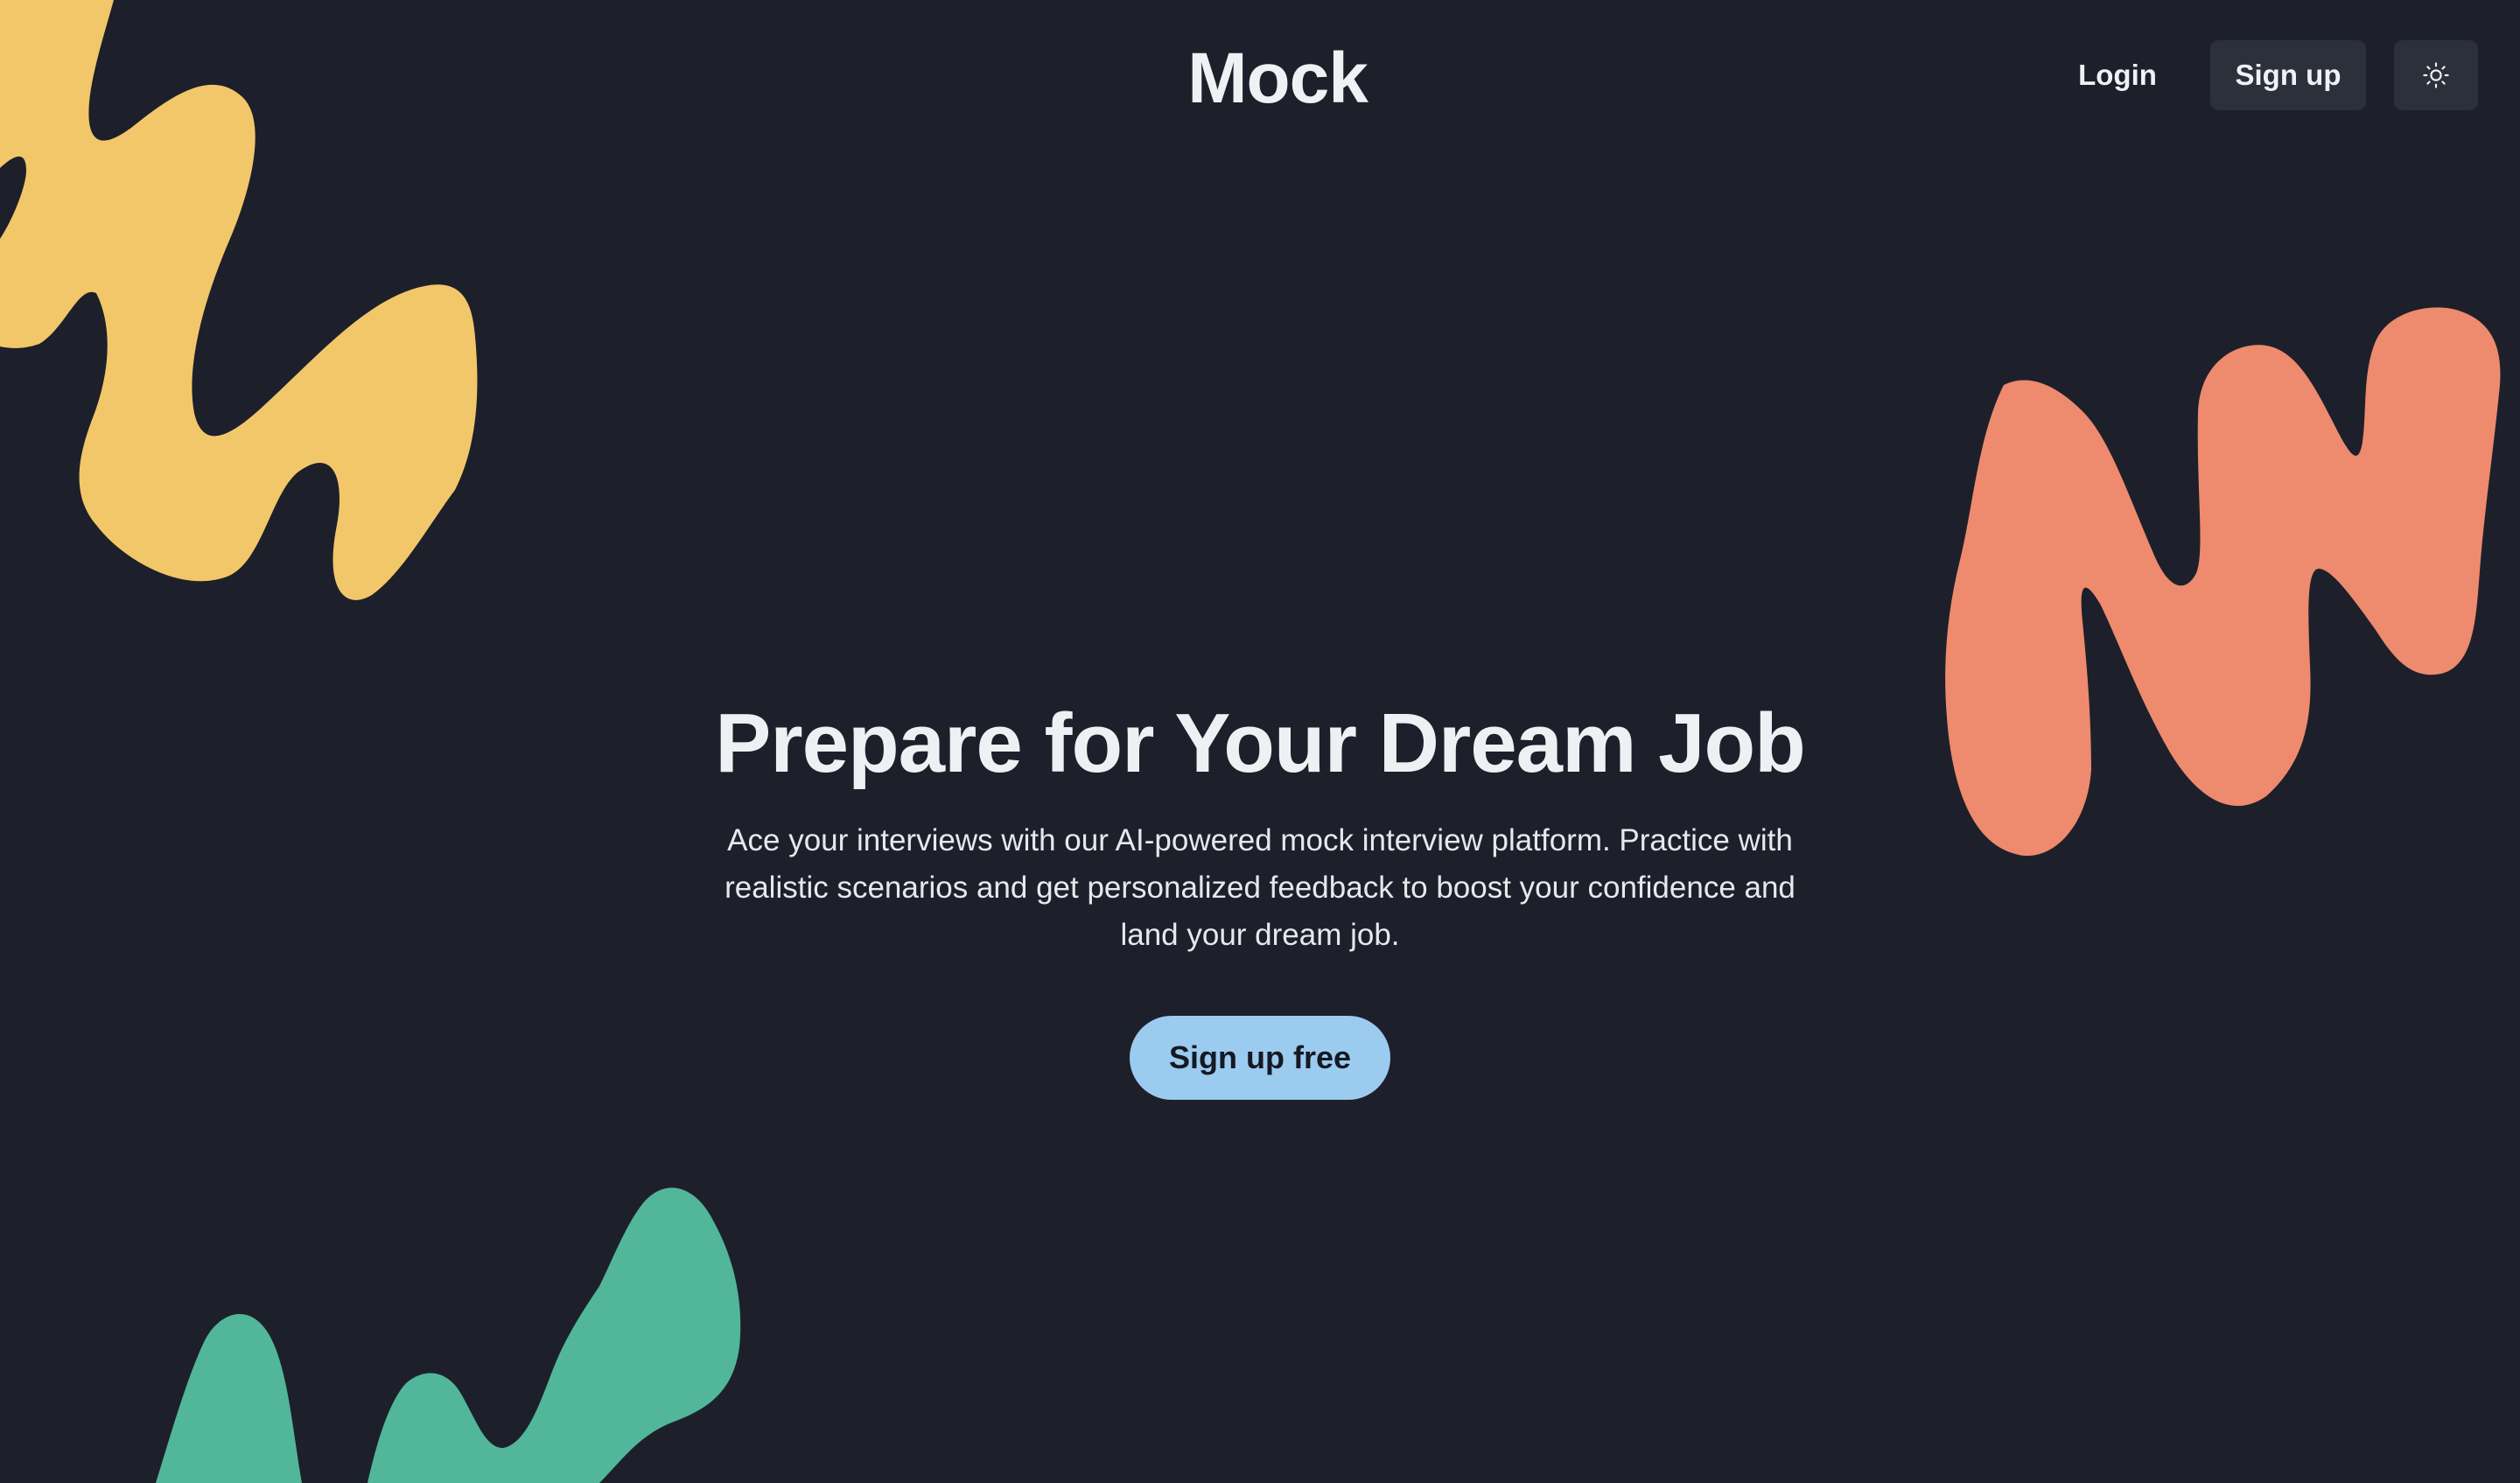  What do you see at coordinates (239, 300) in the screenshot?
I see `yellow-blob-shape` at bounding box center [239, 300].